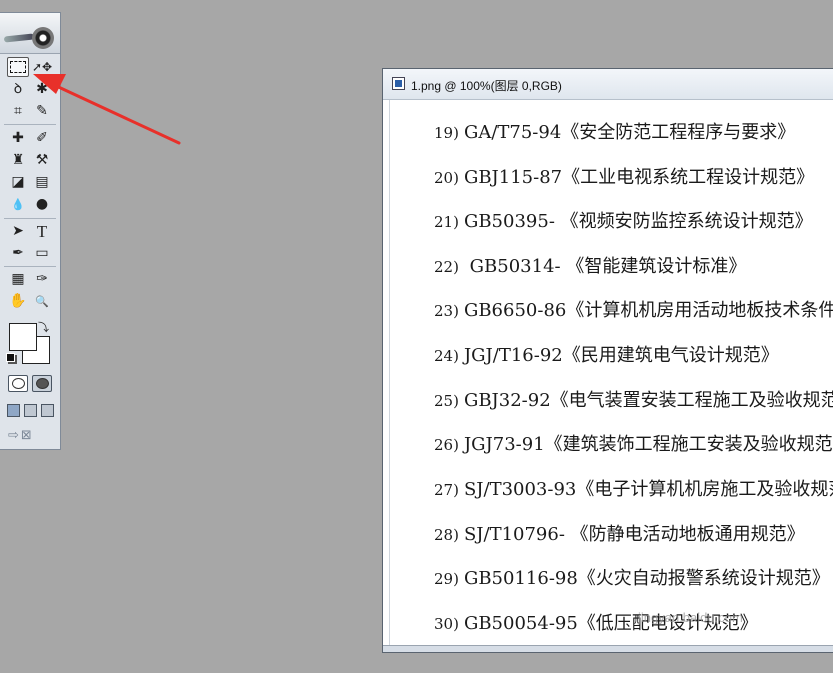 This screenshot has height=673, width=833. I want to click on list-item: 19) GA/T75-94《安全防范工程程序与要求》, so click(614, 131).